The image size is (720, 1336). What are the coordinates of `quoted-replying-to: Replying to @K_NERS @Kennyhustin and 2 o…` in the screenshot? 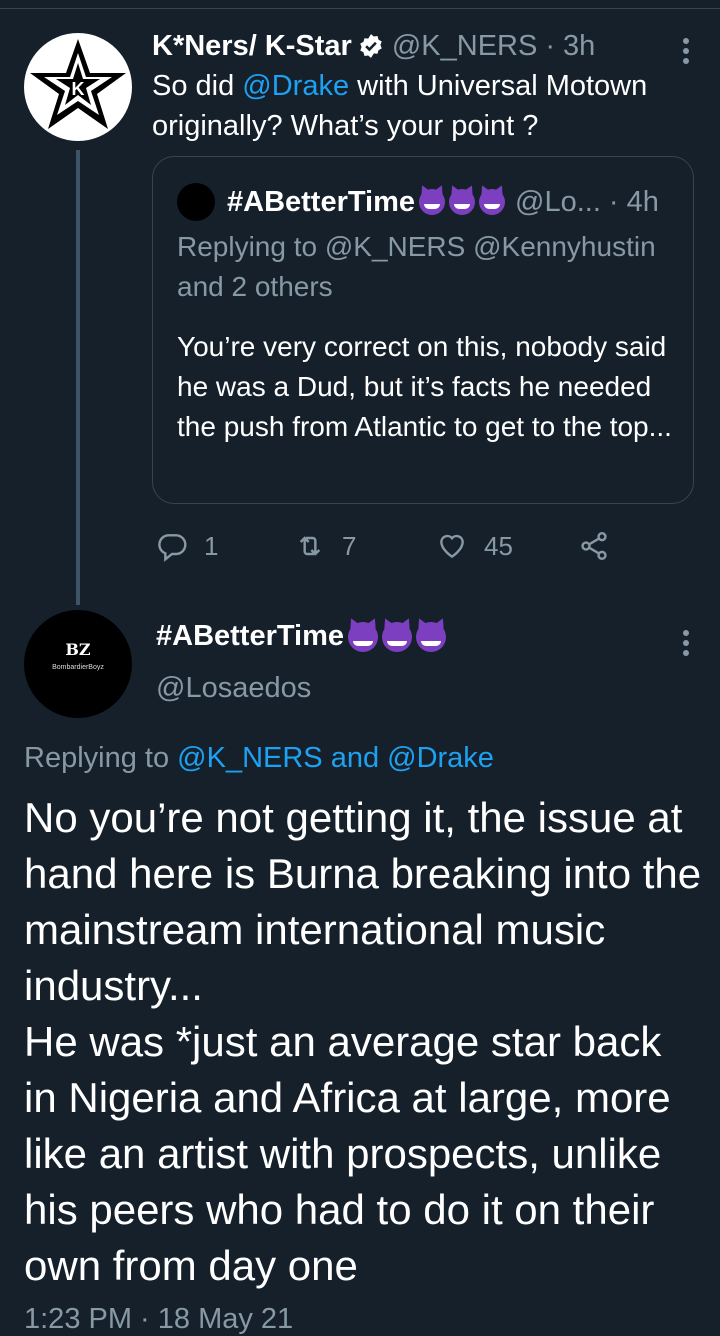 It's located at (416, 266).